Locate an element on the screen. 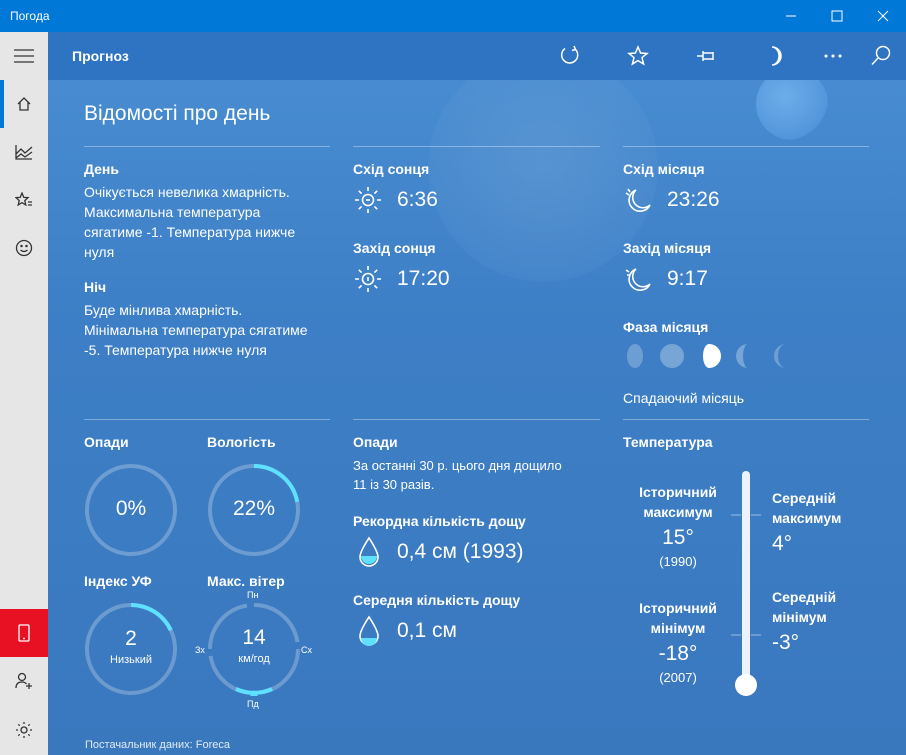 This screenshot has height=755, width=906. close-button is located at coordinates (883, 16).